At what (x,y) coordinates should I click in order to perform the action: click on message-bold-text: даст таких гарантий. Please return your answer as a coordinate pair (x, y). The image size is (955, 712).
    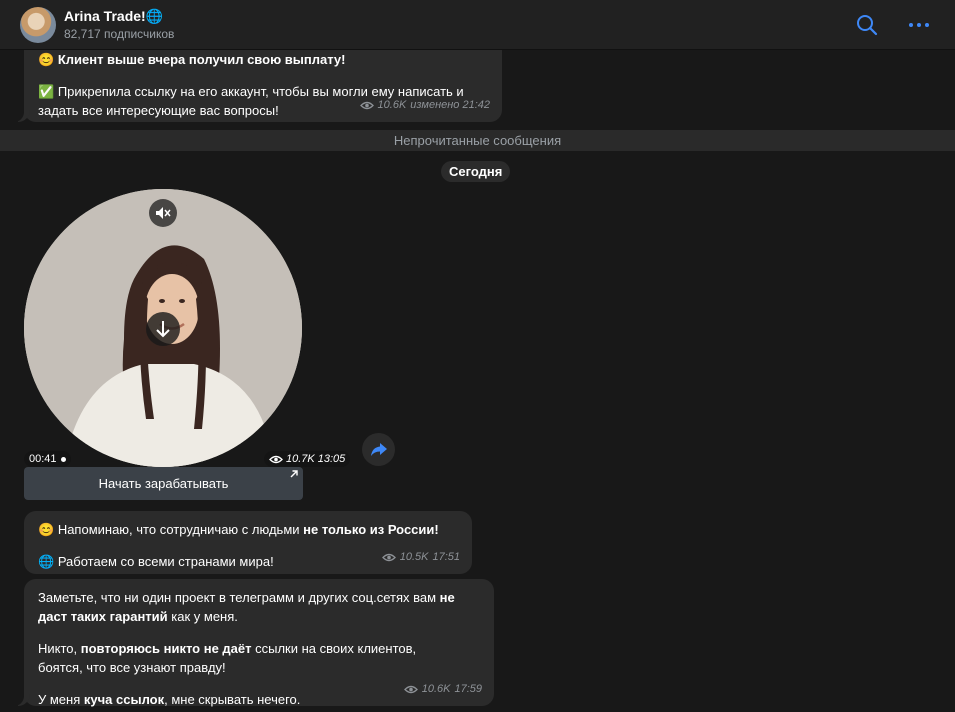
    Looking at the image, I should click on (103, 616).